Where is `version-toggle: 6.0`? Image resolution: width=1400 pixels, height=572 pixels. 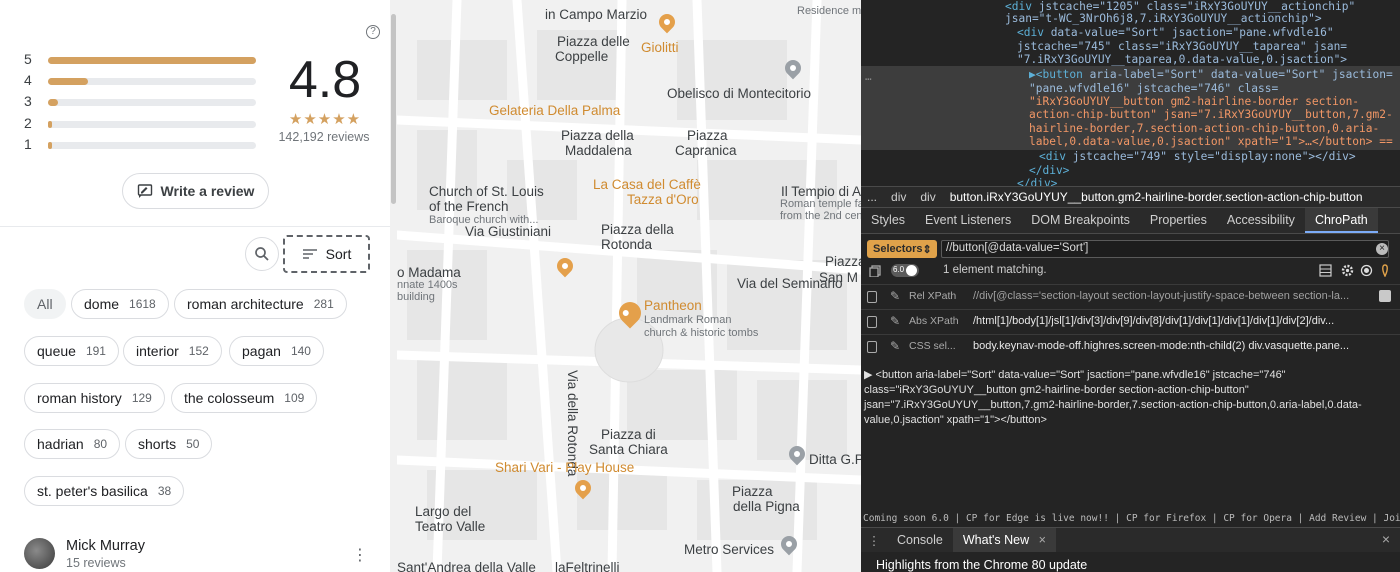 version-toggle: 6.0 is located at coordinates (905, 270).